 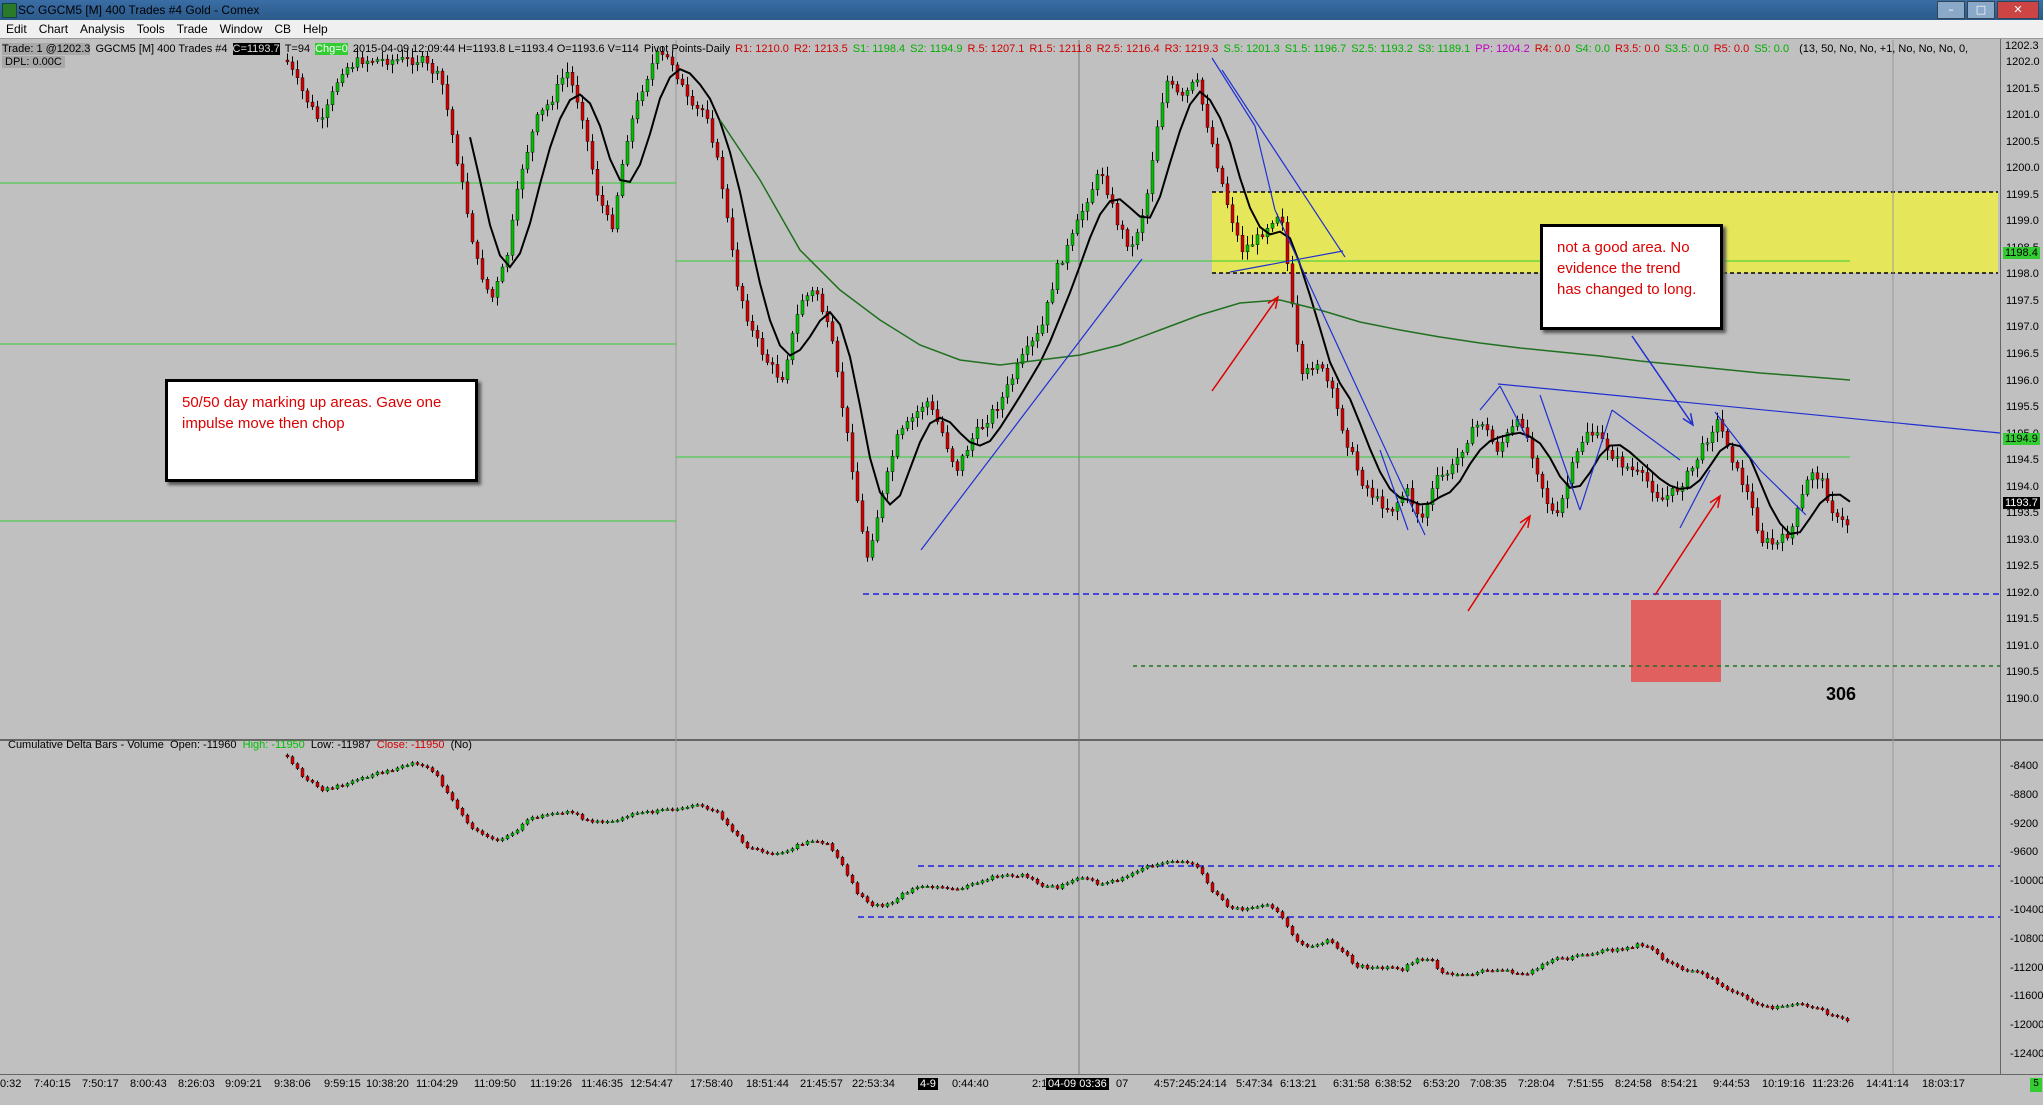 What do you see at coordinates (297, 49) in the screenshot?
I see `t-value: T=94` at bounding box center [297, 49].